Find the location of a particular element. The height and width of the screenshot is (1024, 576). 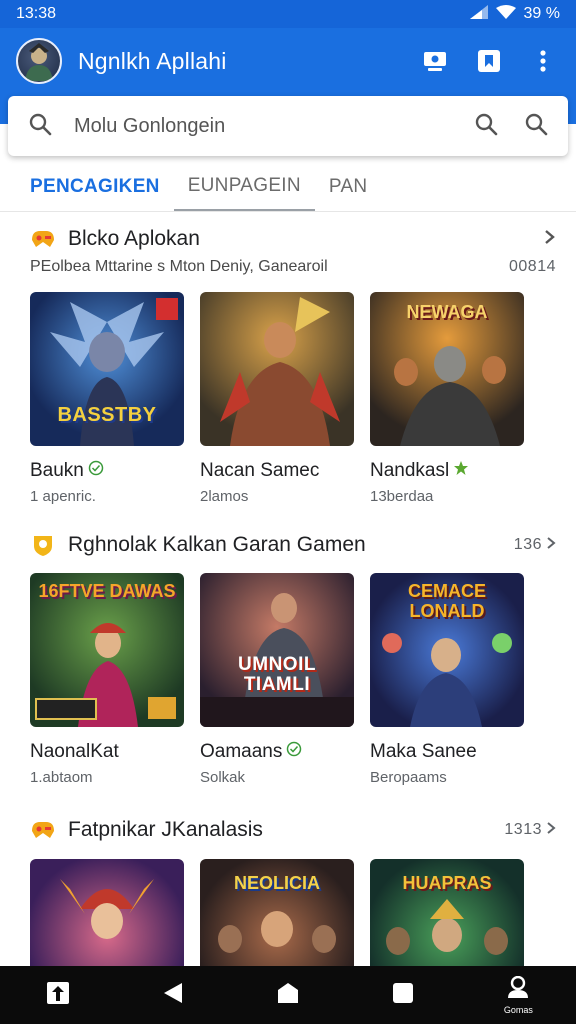

section-count: 136 is located at coordinates (527, 544).